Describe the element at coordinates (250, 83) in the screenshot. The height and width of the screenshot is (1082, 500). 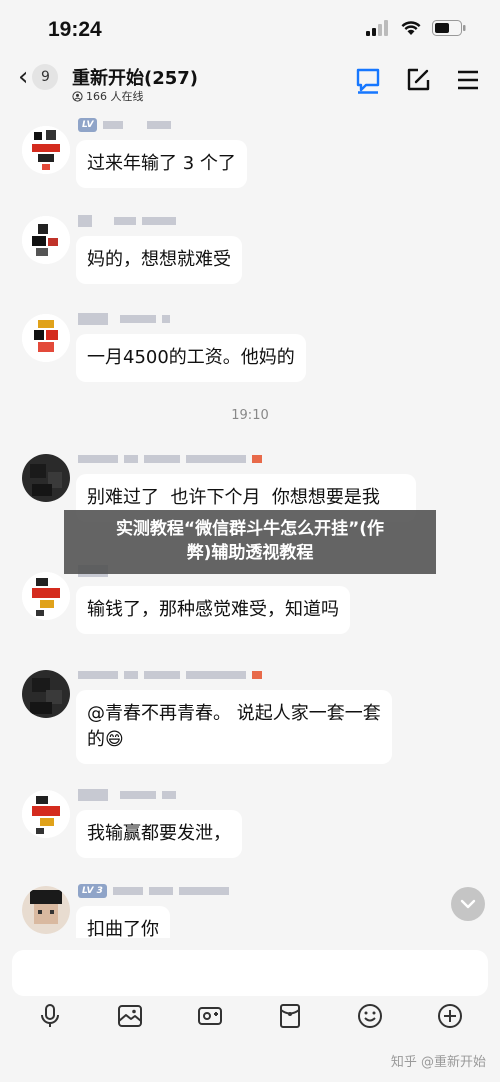
I see `chat-header: ‹ 9 重新开始(257) 166 人在线` at that location.